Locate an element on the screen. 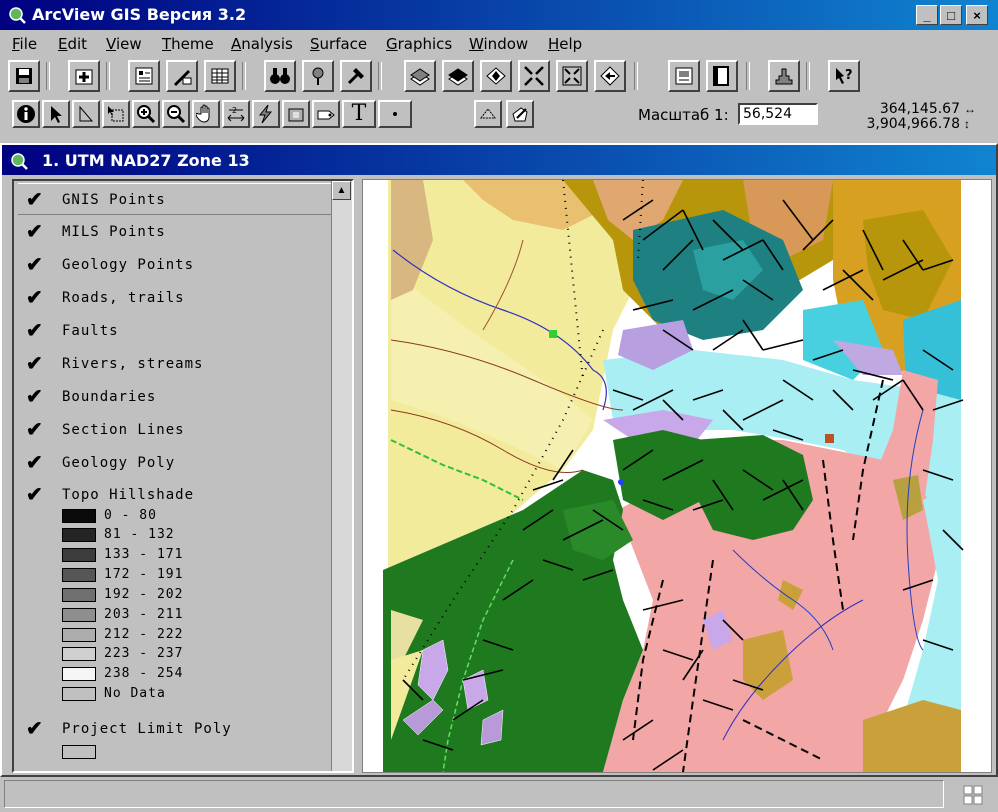 This screenshot has width=998, height=812. layer-project-limit-poly: ✔ Project Limit Poly is located at coordinates (176, 728).